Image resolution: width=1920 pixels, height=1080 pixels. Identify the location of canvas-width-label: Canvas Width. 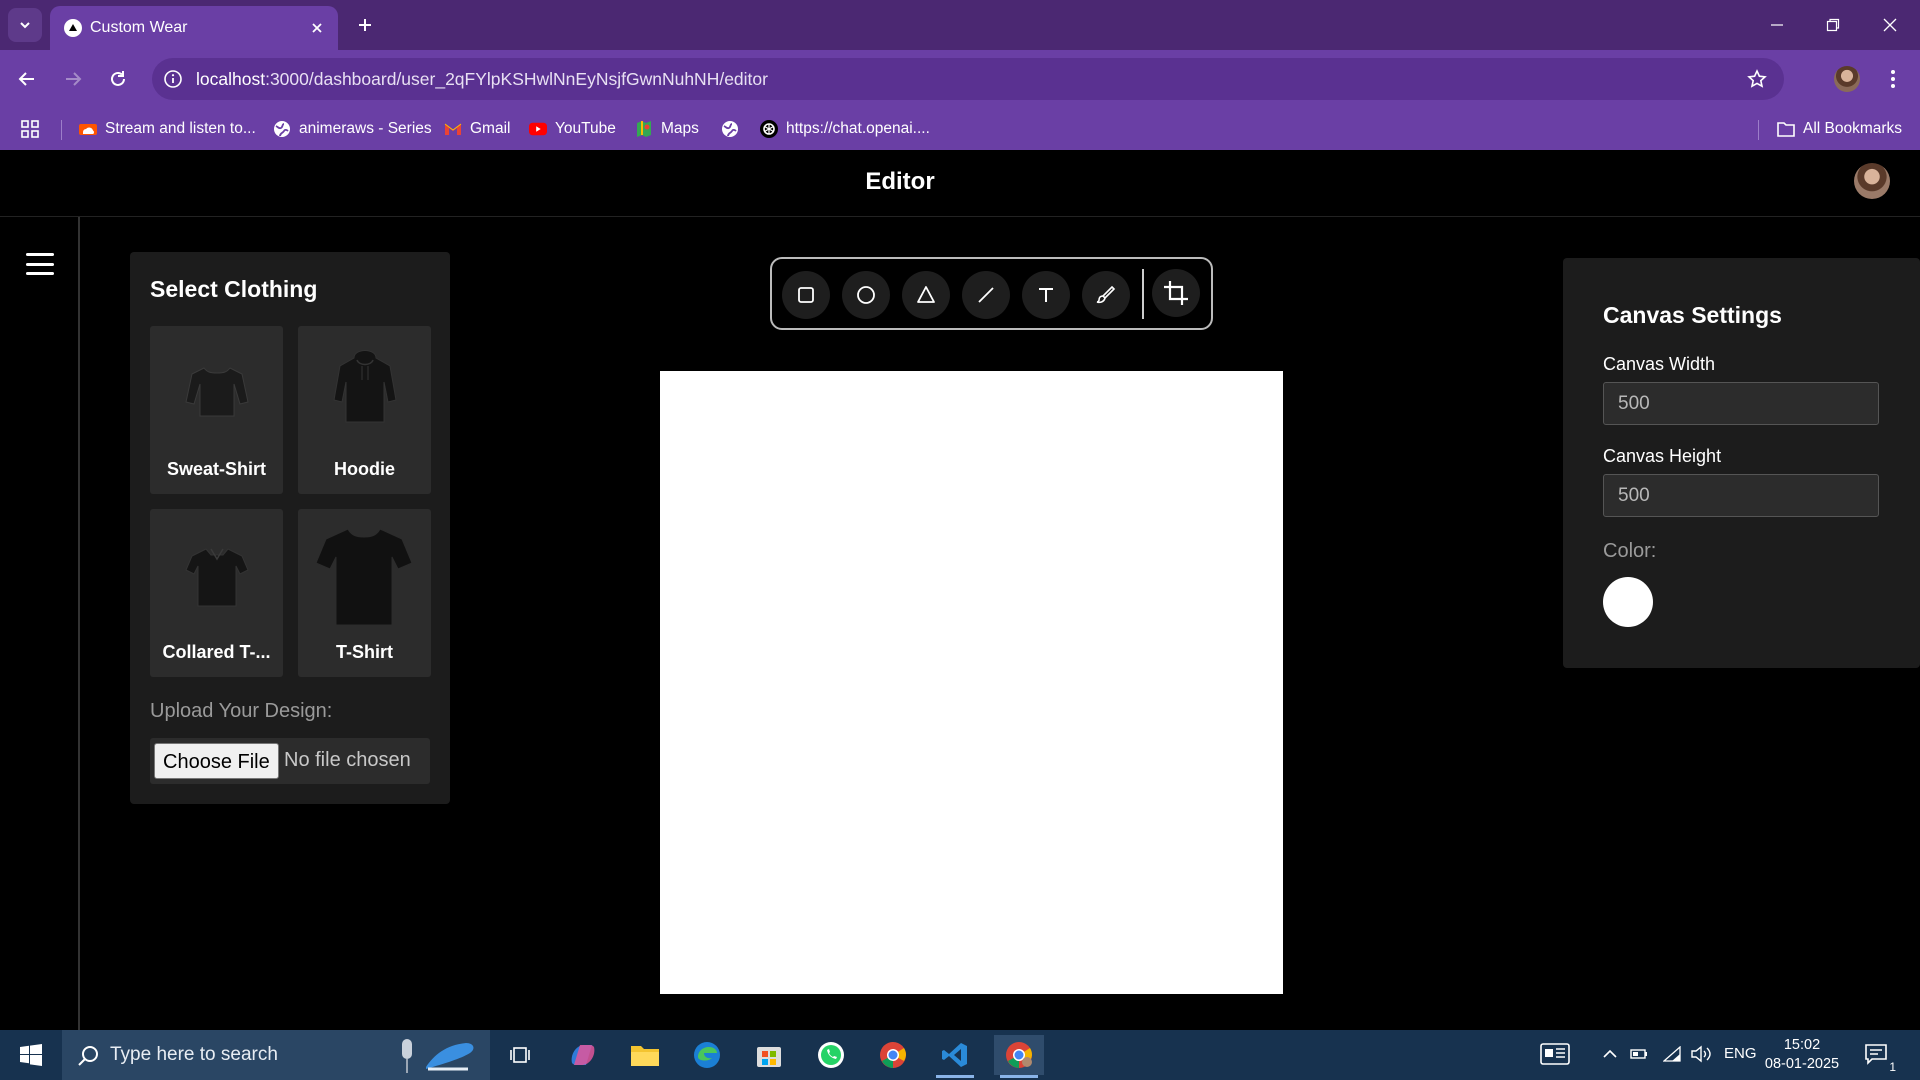
(1659, 364).